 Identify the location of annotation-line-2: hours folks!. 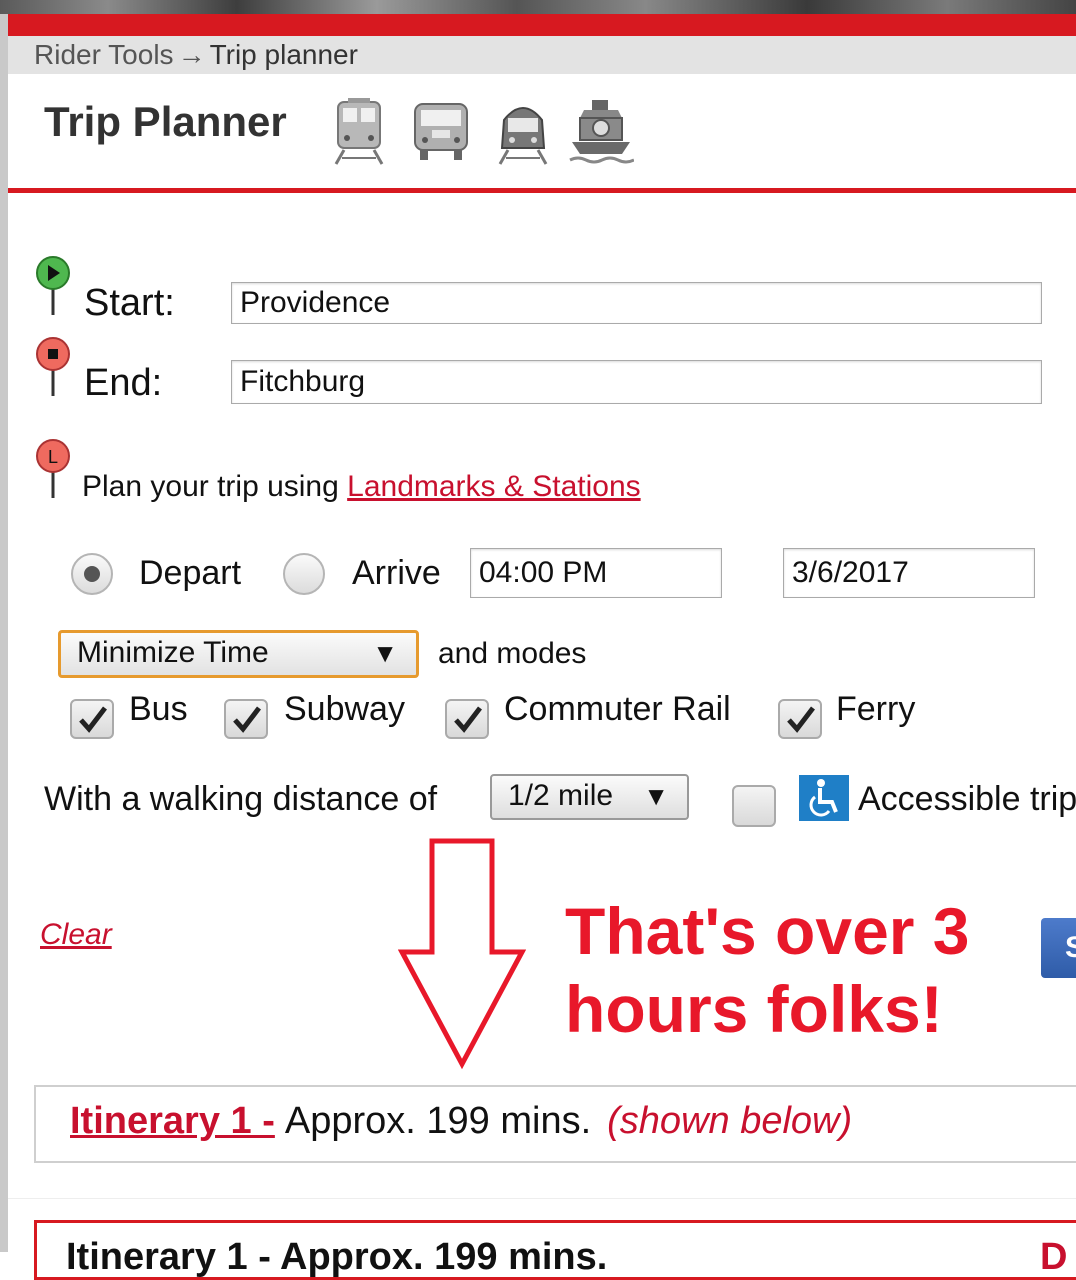
(754, 1009).